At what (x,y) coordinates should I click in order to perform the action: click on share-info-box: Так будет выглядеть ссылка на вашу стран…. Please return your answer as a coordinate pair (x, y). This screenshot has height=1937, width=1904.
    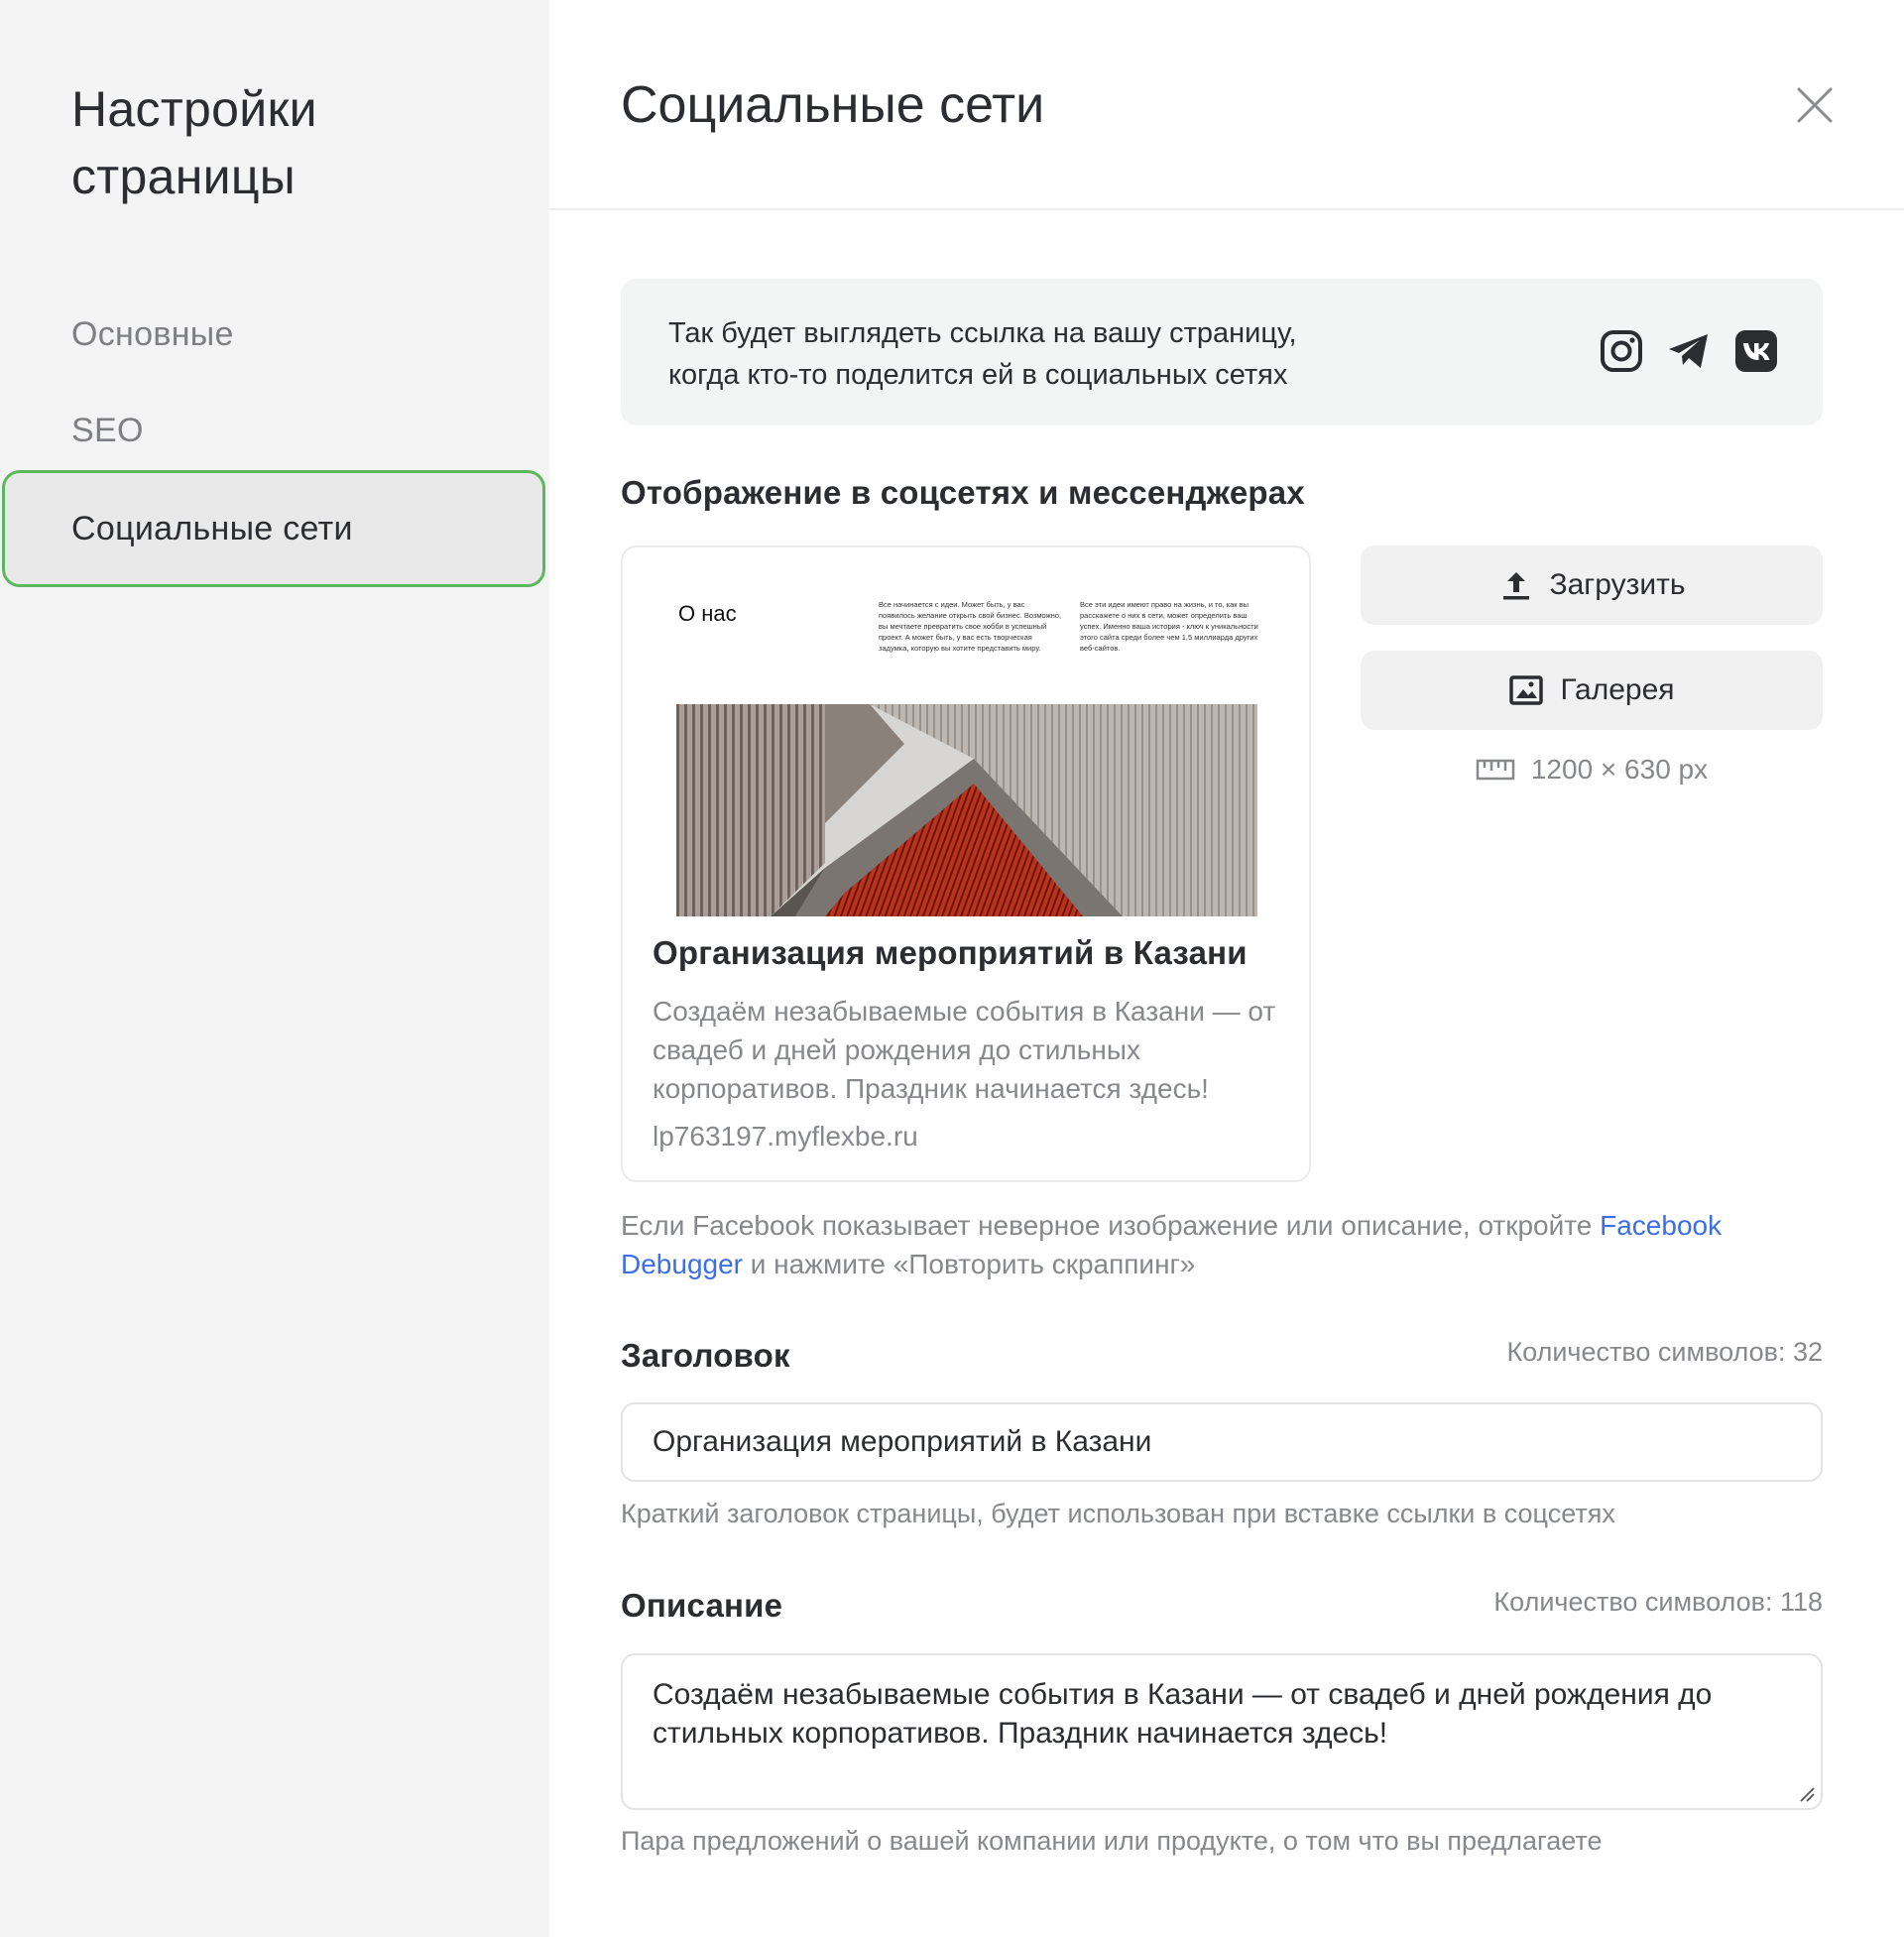
    Looking at the image, I should click on (1222, 352).